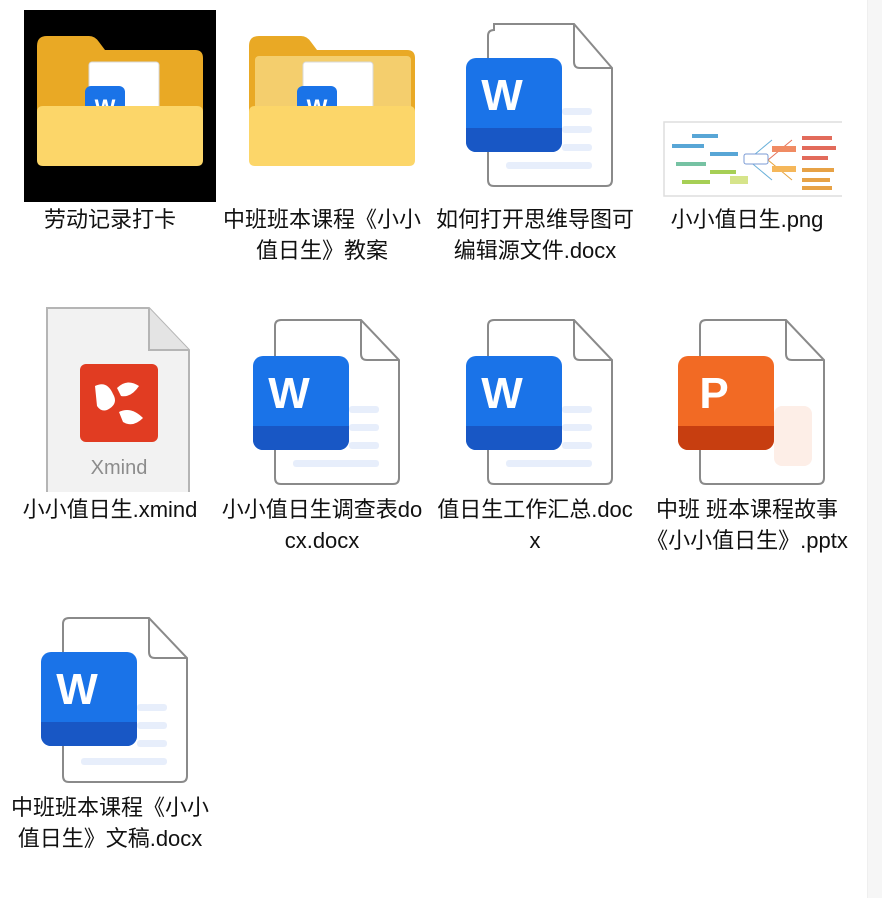 The width and height of the screenshot is (882, 898). Describe the element at coordinates (874, 449) in the screenshot. I see `scrollbar-track` at that location.